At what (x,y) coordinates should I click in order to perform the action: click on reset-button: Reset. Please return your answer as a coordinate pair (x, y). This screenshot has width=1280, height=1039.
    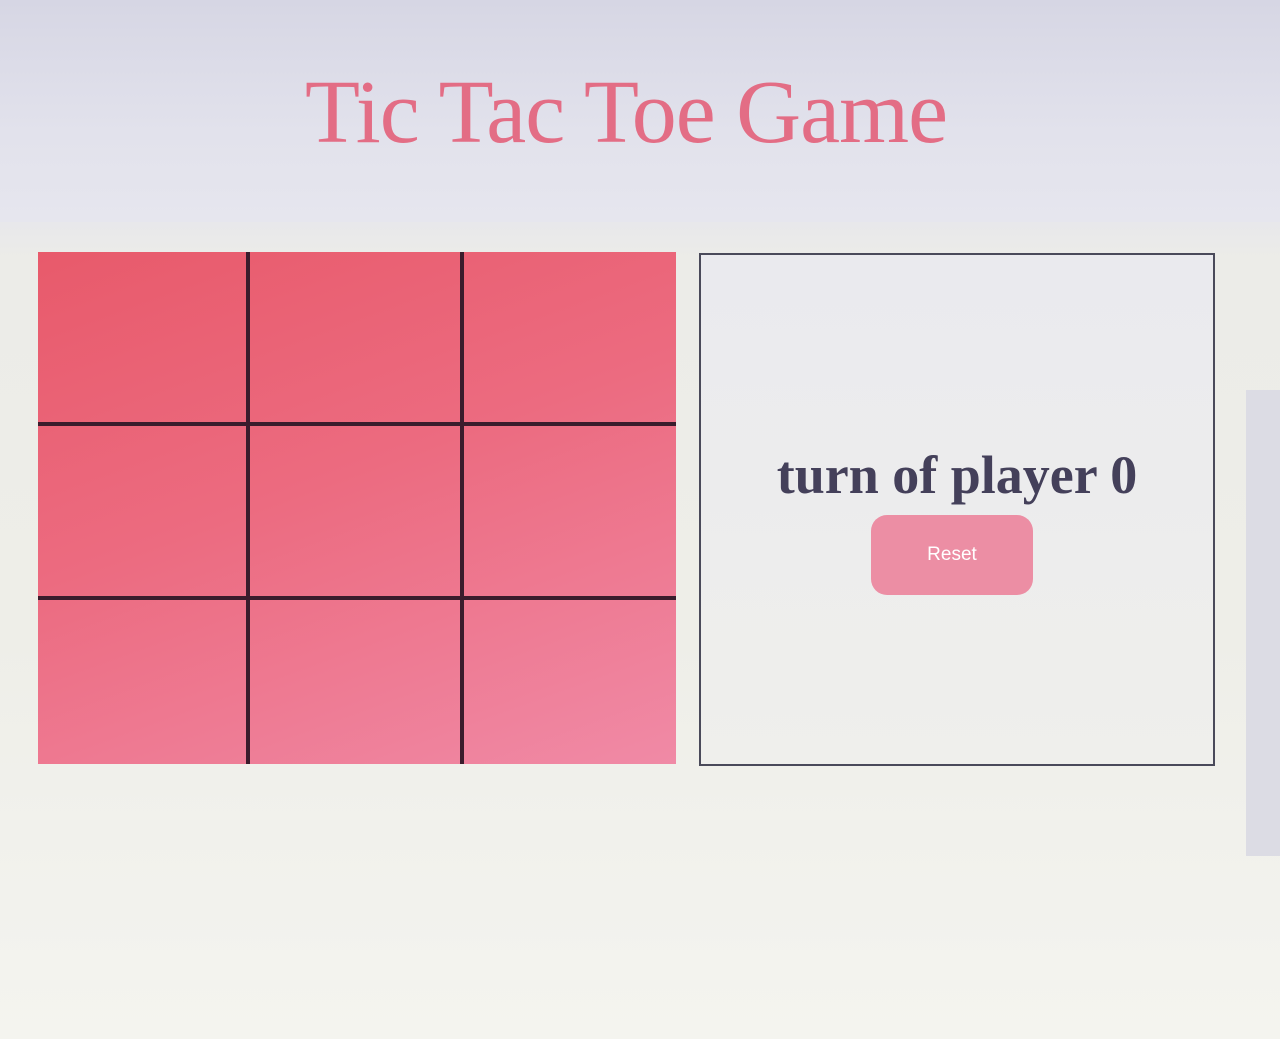
    Looking at the image, I should click on (952, 555).